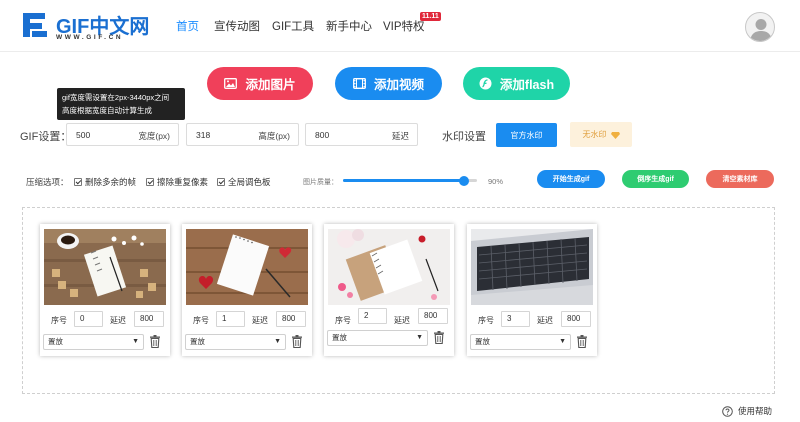  I want to click on reverse-generate-button: 倒序生成gif, so click(655, 179).